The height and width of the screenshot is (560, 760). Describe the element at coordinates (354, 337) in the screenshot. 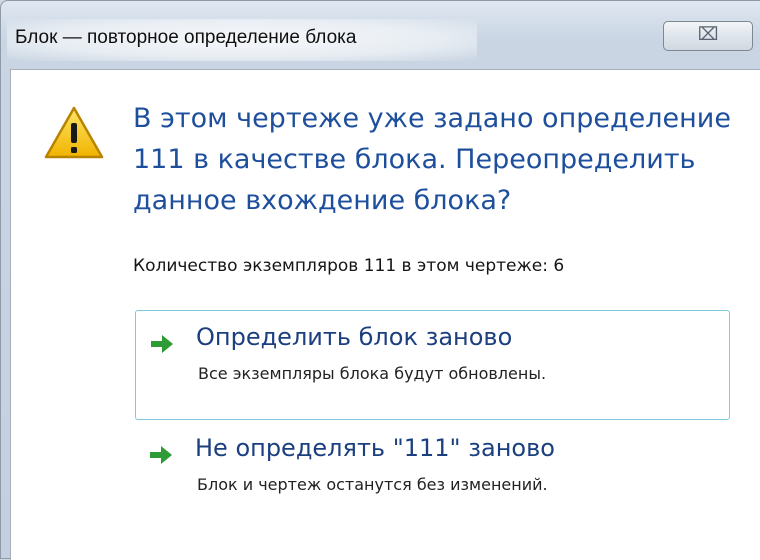

I see `command-title: Определить блок заново` at that location.